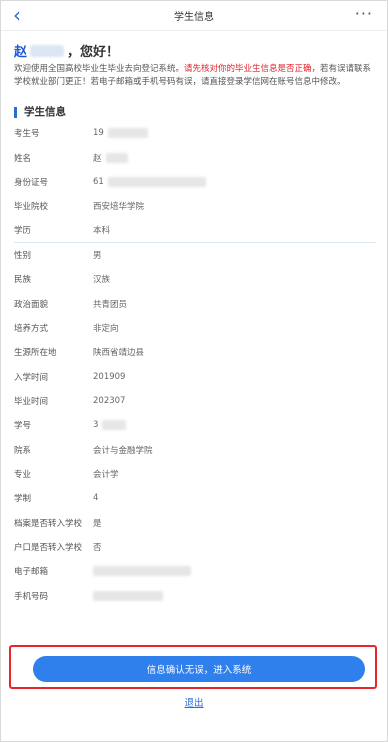 This screenshot has width=388, height=742. What do you see at coordinates (96, 425) in the screenshot?
I see `field-value: 3` at bounding box center [96, 425].